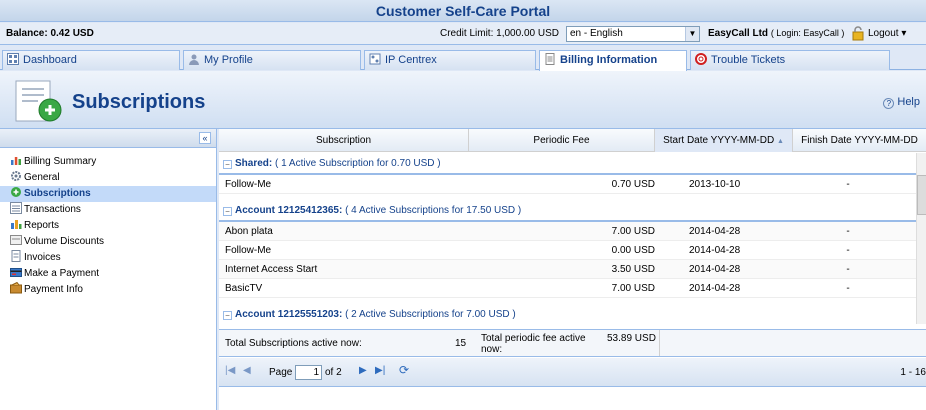  What do you see at coordinates (404, 370) in the screenshot?
I see `refresh-icon: ⟳` at bounding box center [404, 370].